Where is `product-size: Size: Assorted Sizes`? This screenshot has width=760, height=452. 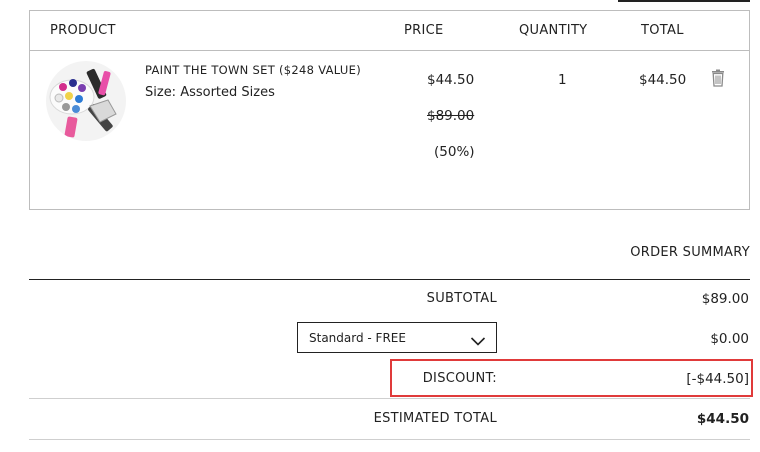 product-size: Size: Assorted Sizes is located at coordinates (210, 92).